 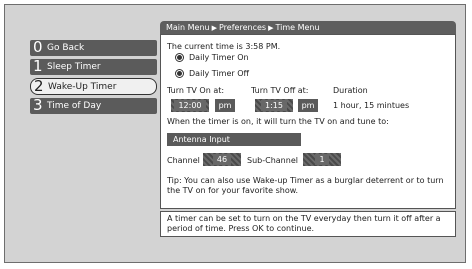 I want to click on subchannel-label: Sub-Channel, so click(x=272, y=160).